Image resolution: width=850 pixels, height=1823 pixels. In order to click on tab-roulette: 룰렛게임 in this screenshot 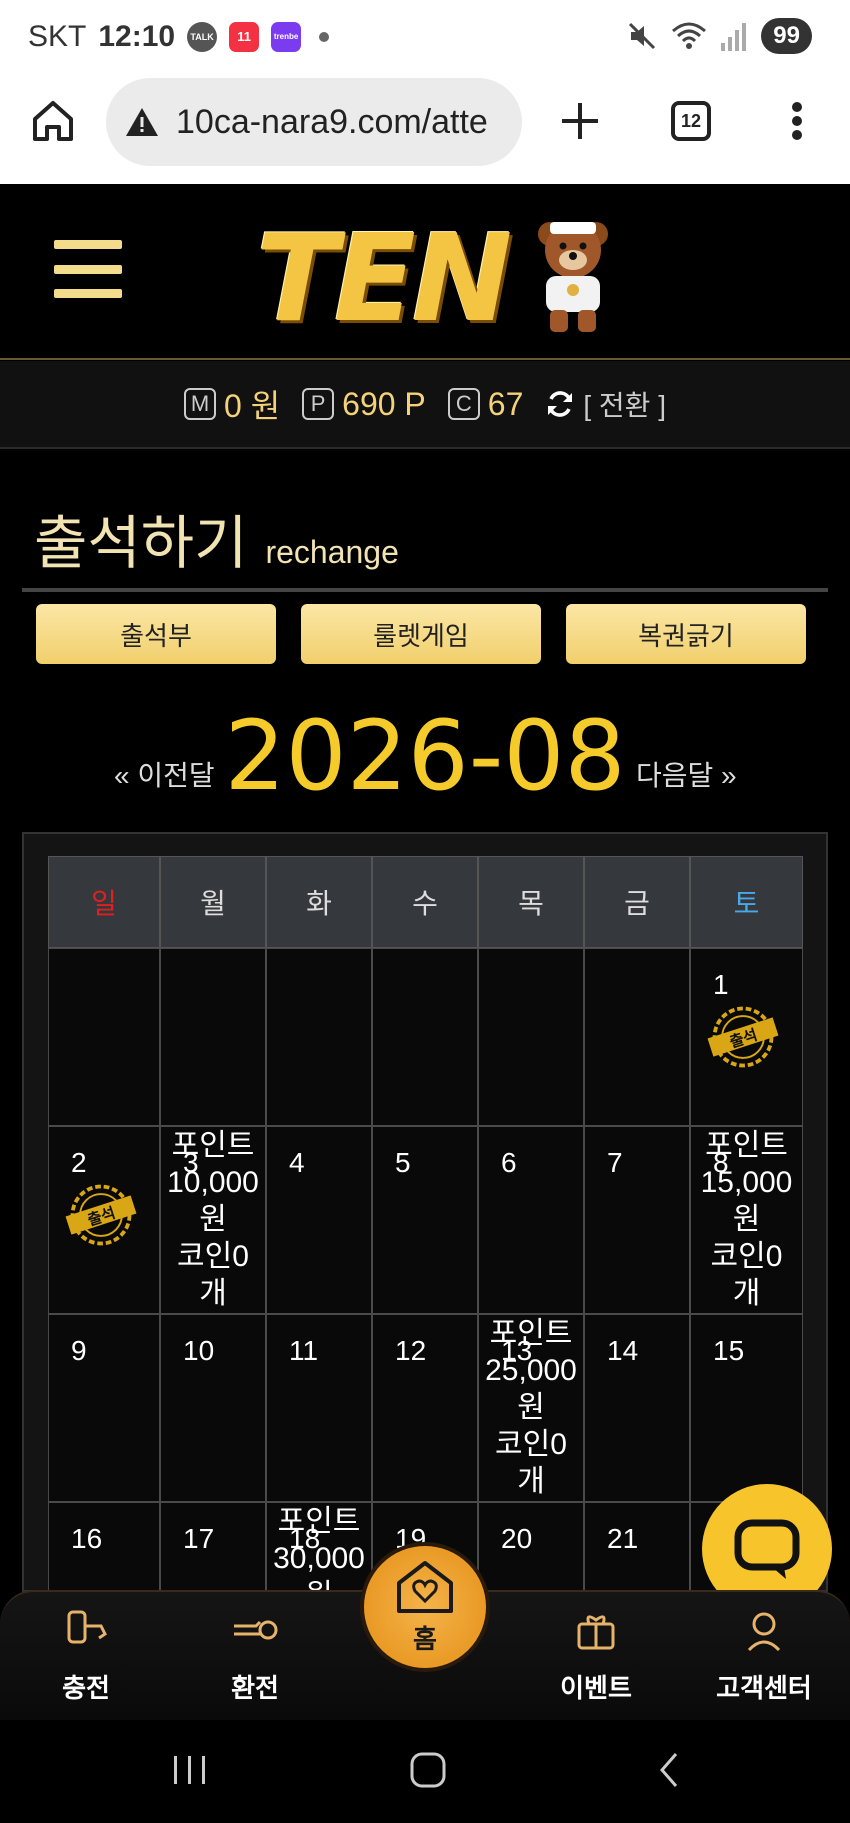, I will do `click(421, 634)`.